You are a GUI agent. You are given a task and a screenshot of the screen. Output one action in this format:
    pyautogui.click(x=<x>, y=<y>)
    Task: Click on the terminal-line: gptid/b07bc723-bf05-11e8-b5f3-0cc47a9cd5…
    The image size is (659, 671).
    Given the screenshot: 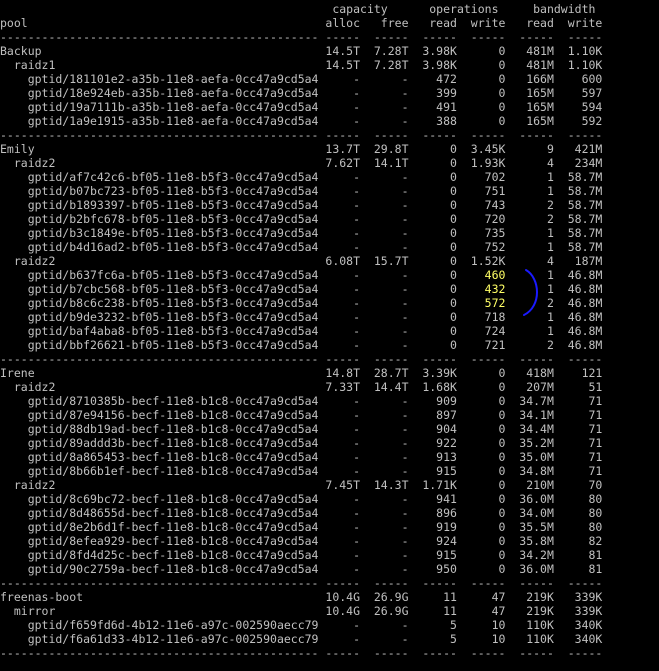 What is the action you would take?
    pyautogui.click(x=301, y=191)
    